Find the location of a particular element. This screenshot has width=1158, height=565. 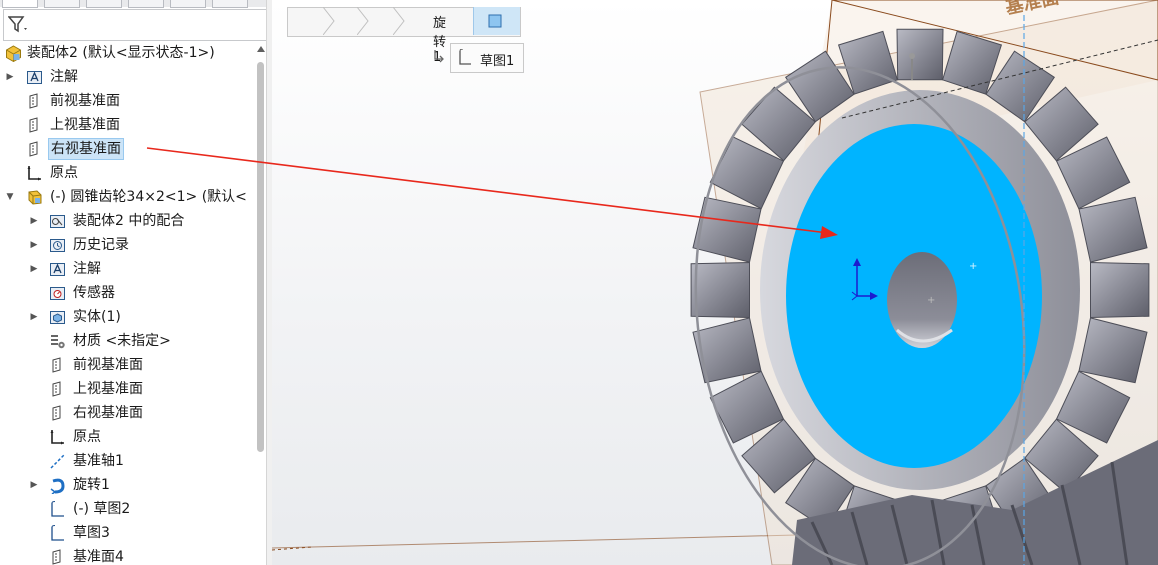

tree-item-label: 实体(1) is located at coordinates (97, 317).